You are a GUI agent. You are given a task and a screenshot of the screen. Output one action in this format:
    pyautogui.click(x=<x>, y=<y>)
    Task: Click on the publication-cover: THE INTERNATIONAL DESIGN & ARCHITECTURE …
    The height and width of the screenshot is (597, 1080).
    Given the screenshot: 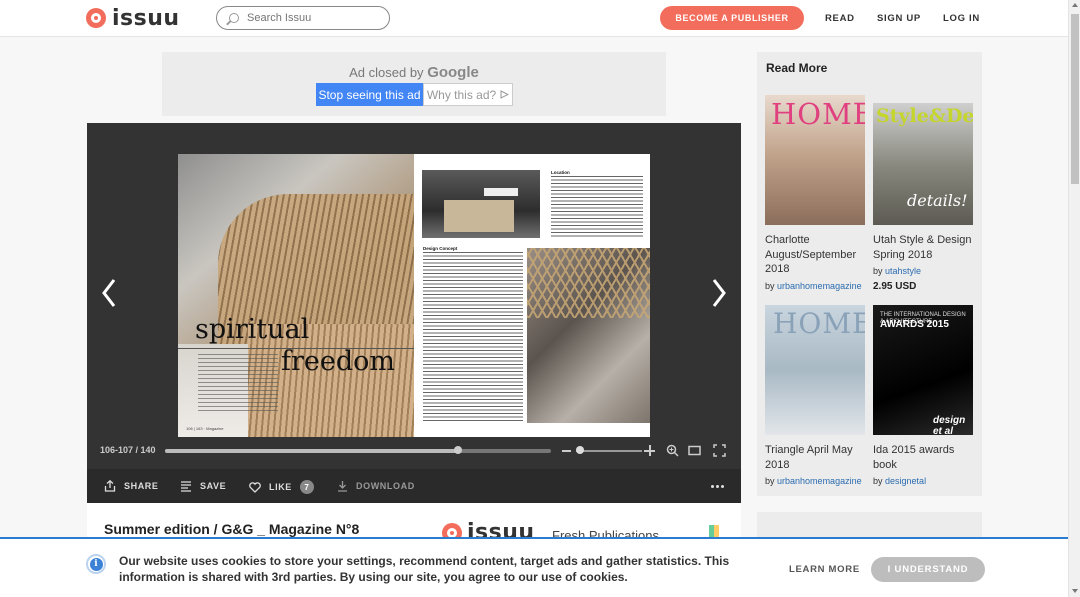 What is the action you would take?
    pyautogui.click(x=923, y=370)
    